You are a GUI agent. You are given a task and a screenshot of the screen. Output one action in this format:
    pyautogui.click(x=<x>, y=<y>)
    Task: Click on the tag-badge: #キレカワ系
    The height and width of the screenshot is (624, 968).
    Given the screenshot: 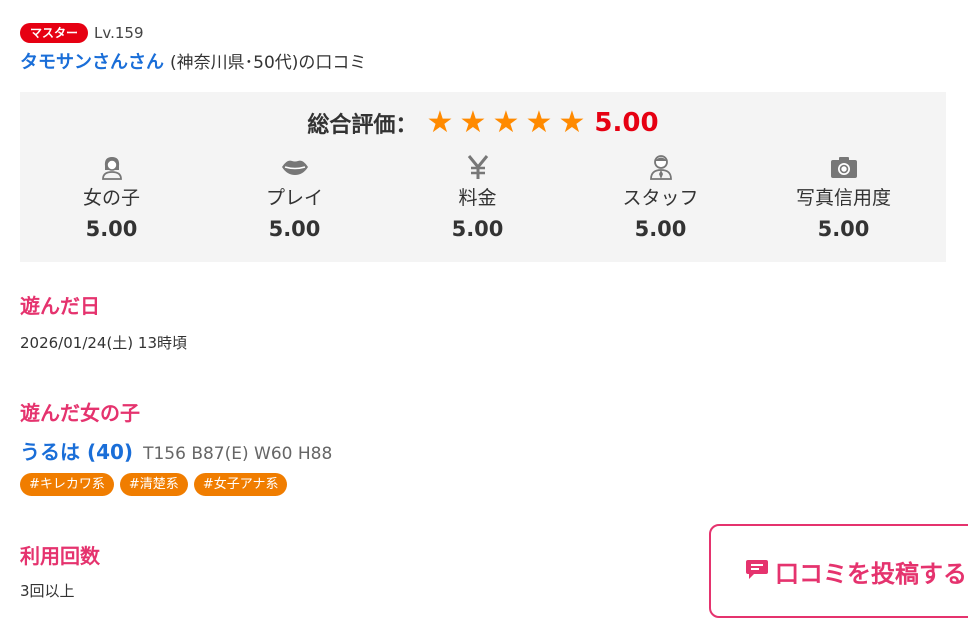 What is the action you would take?
    pyautogui.click(x=67, y=484)
    